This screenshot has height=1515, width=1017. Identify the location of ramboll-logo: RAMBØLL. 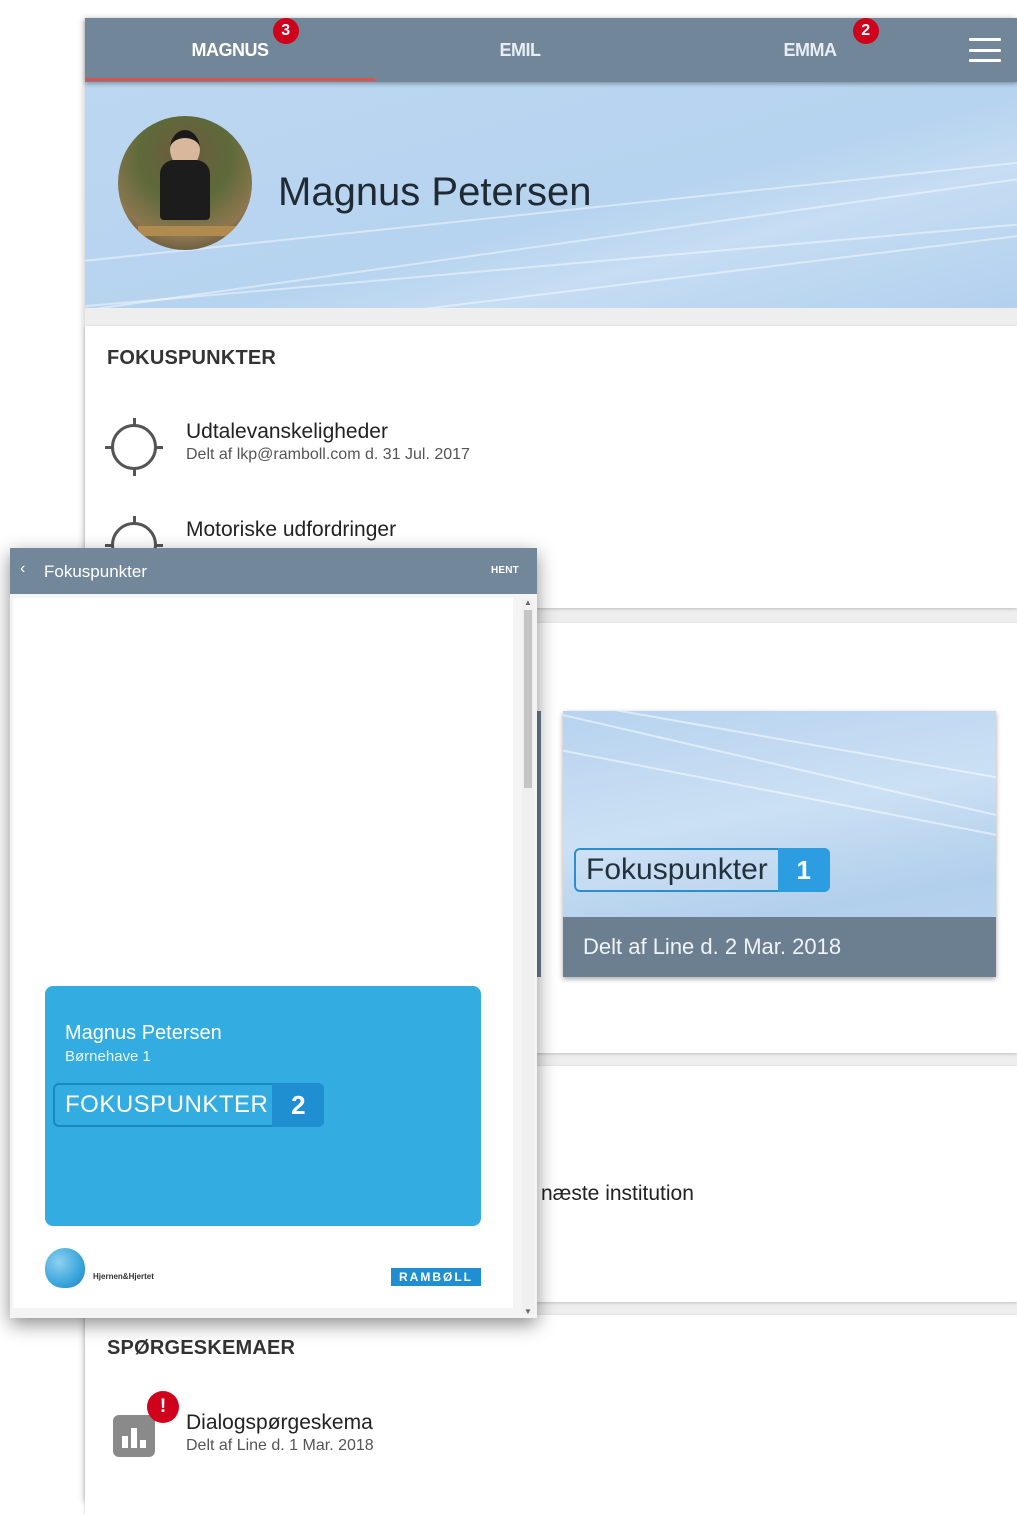
(436, 1277).